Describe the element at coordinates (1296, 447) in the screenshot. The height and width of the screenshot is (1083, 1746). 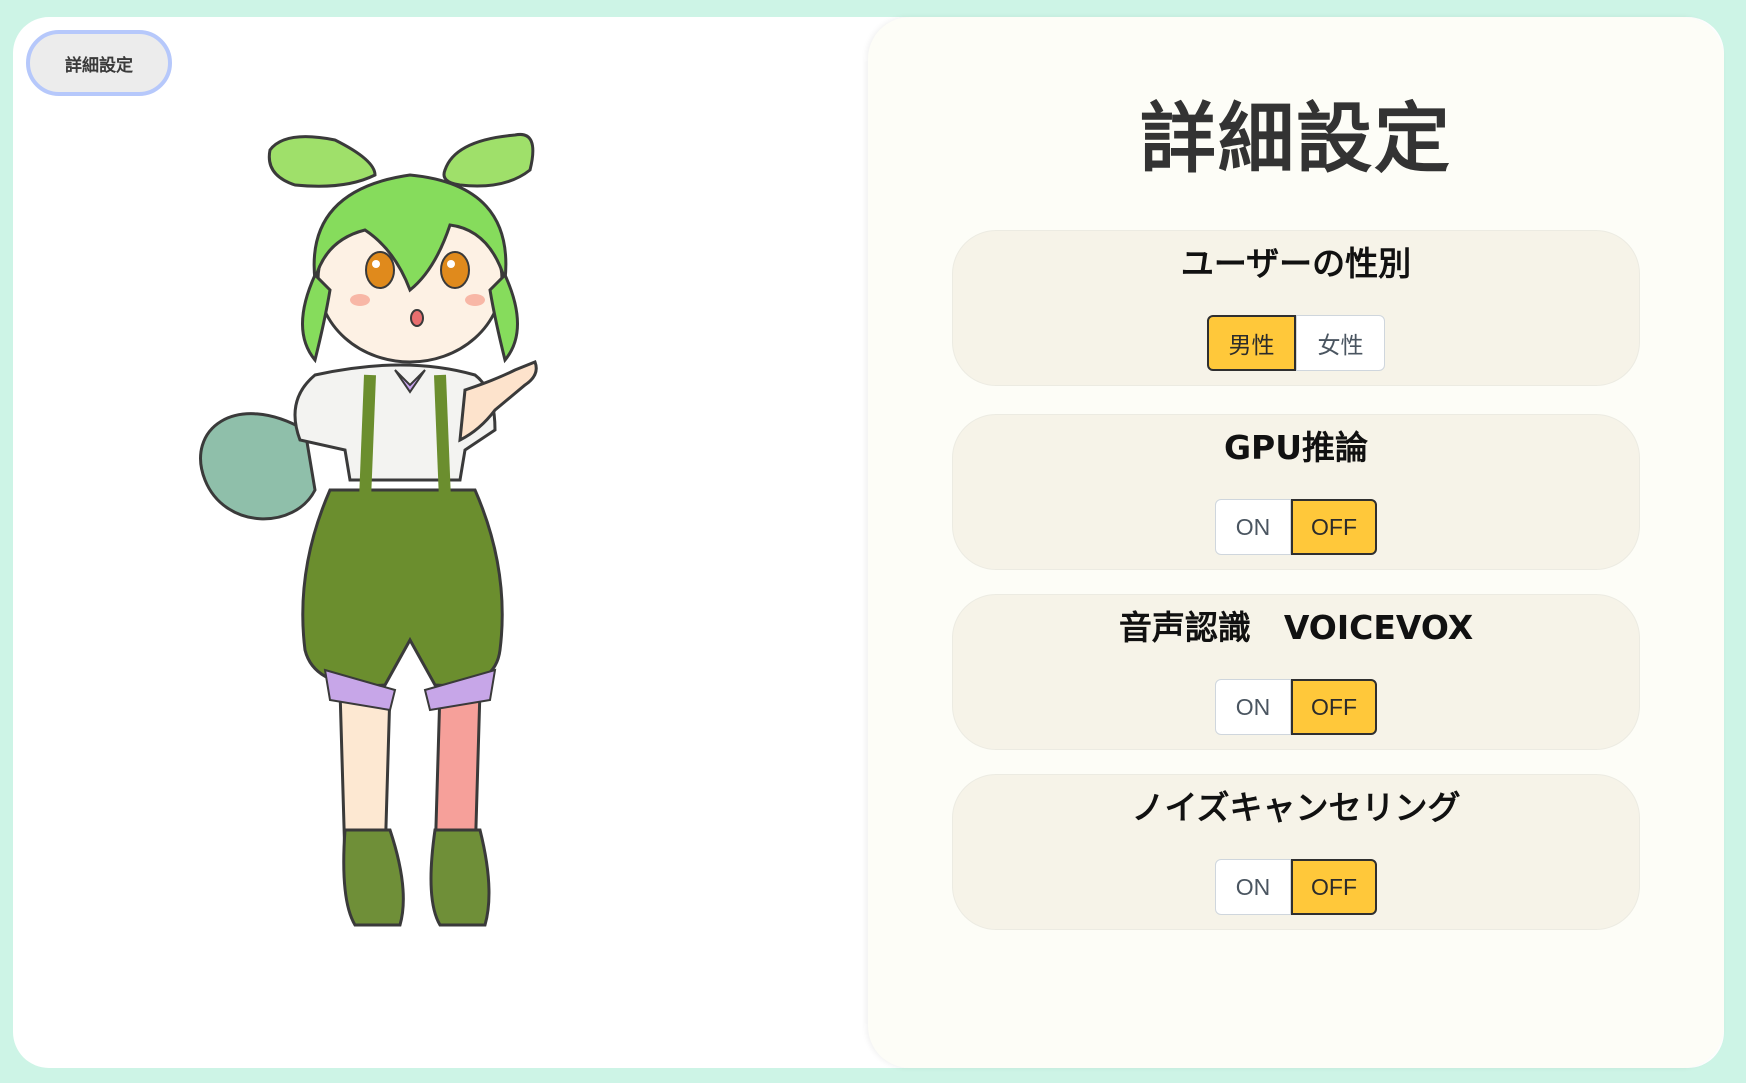
I see `setting-title-gpu: GPU推論` at that location.